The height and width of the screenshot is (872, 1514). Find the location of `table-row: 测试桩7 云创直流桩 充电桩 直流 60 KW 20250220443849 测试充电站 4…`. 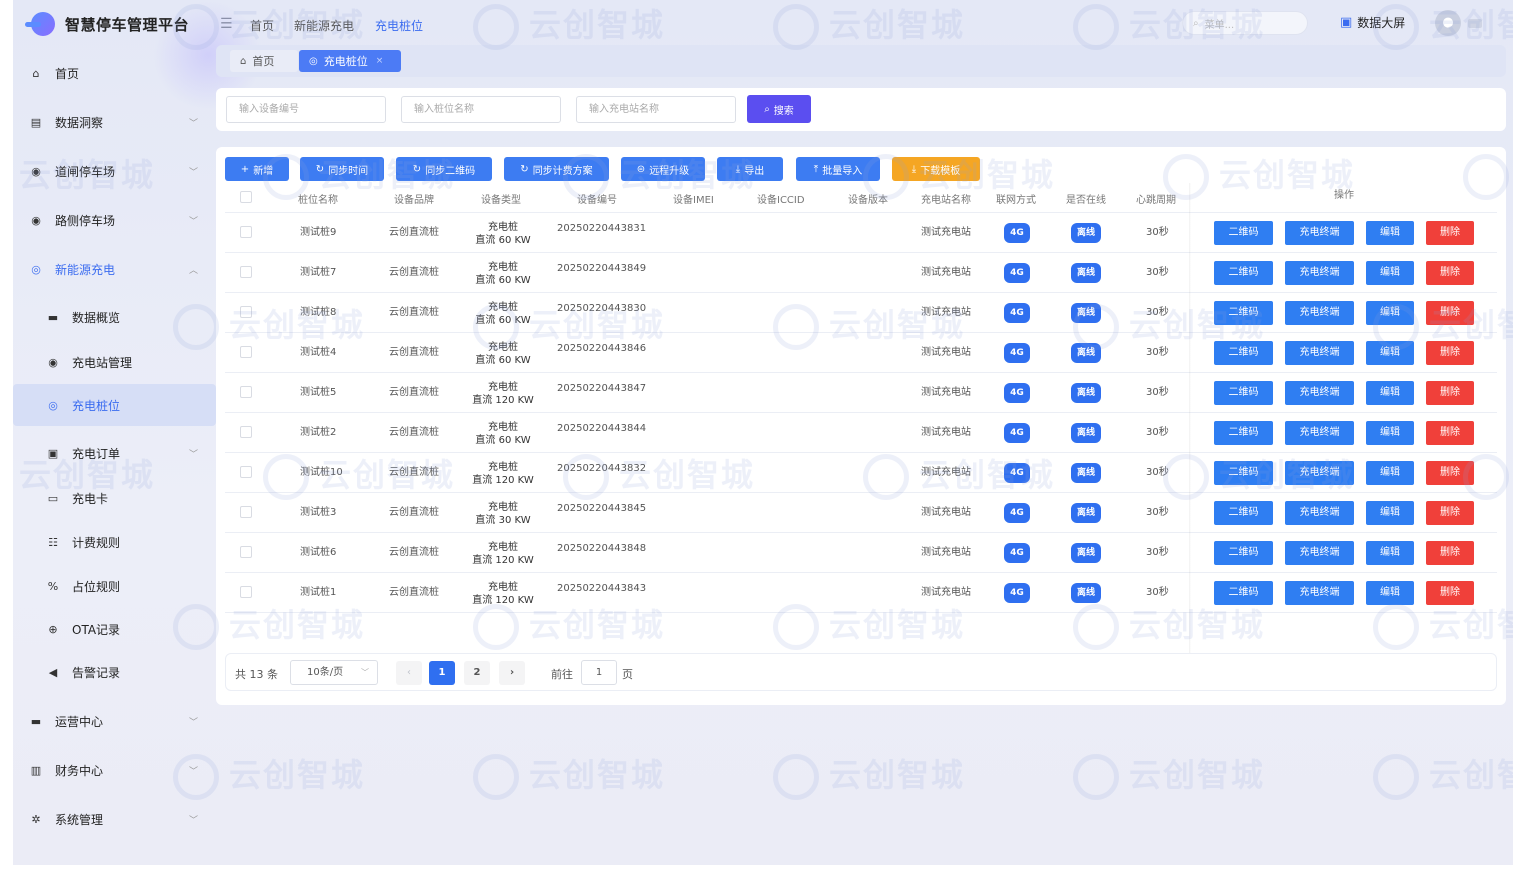

table-row: 测试桩7 云创直流桩 充电桩 直流 60 KW 20250220443849 测试充电站 4… is located at coordinates (861, 273).